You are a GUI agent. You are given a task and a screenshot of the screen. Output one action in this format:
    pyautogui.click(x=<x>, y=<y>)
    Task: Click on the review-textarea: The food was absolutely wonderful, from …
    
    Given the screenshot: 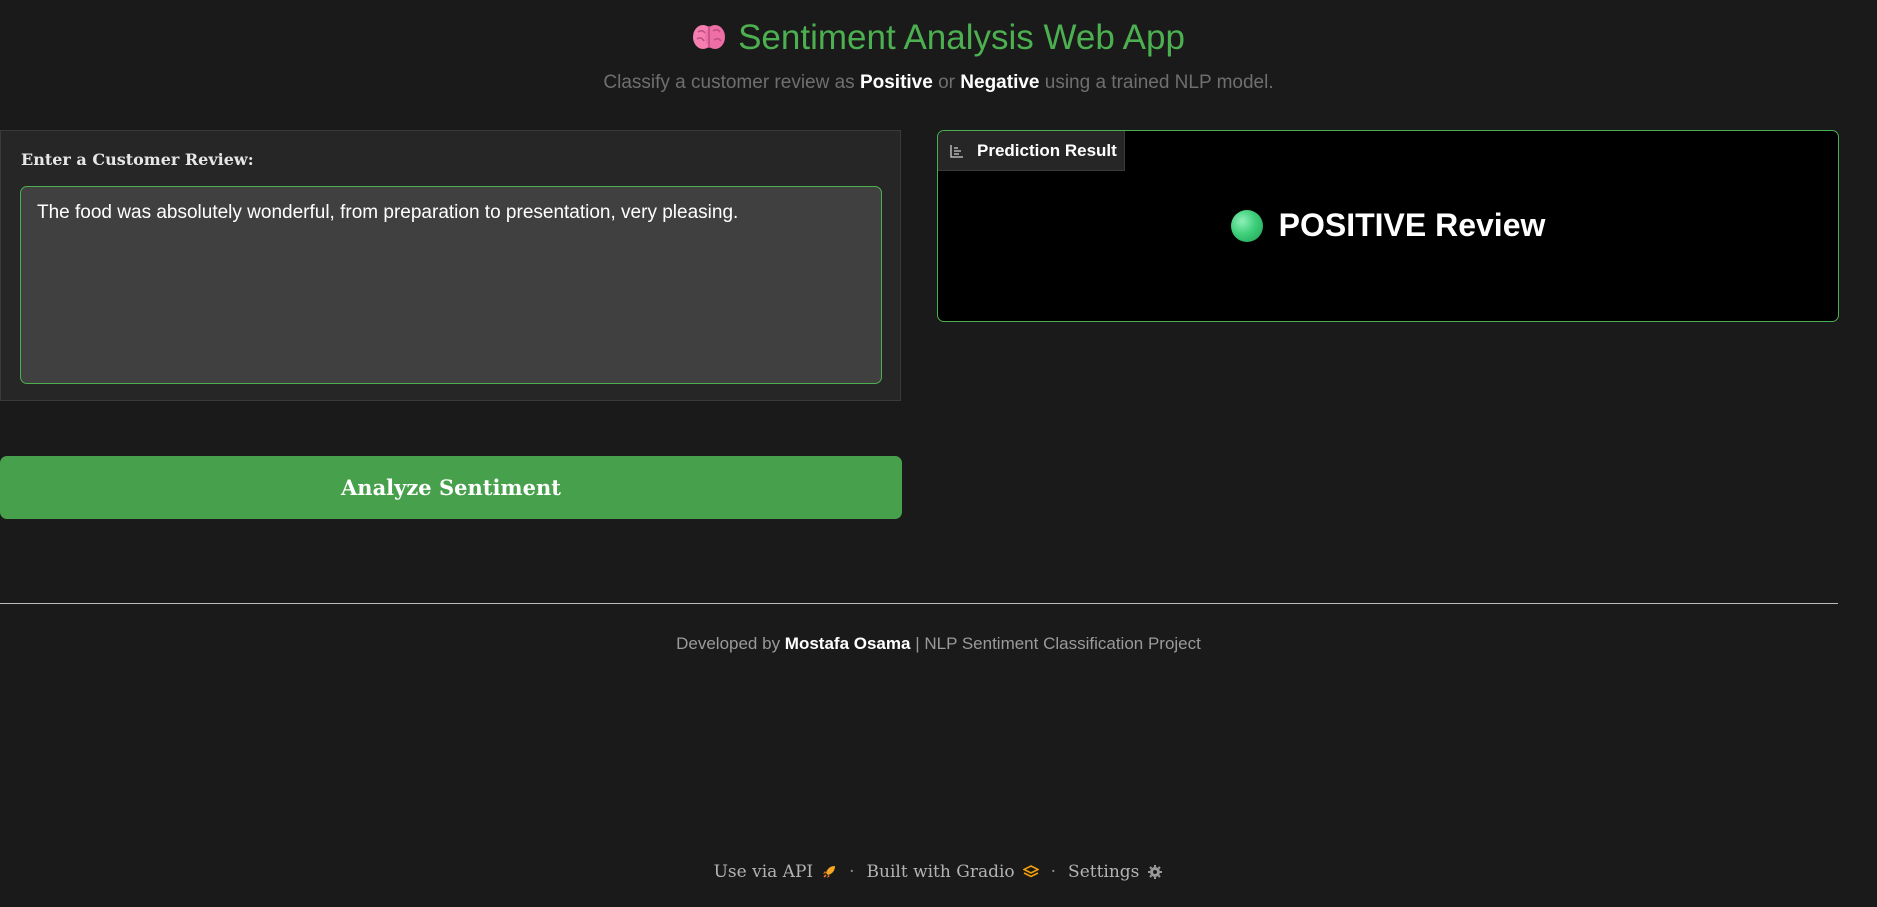 What is the action you would take?
    pyautogui.click(x=451, y=285)
    